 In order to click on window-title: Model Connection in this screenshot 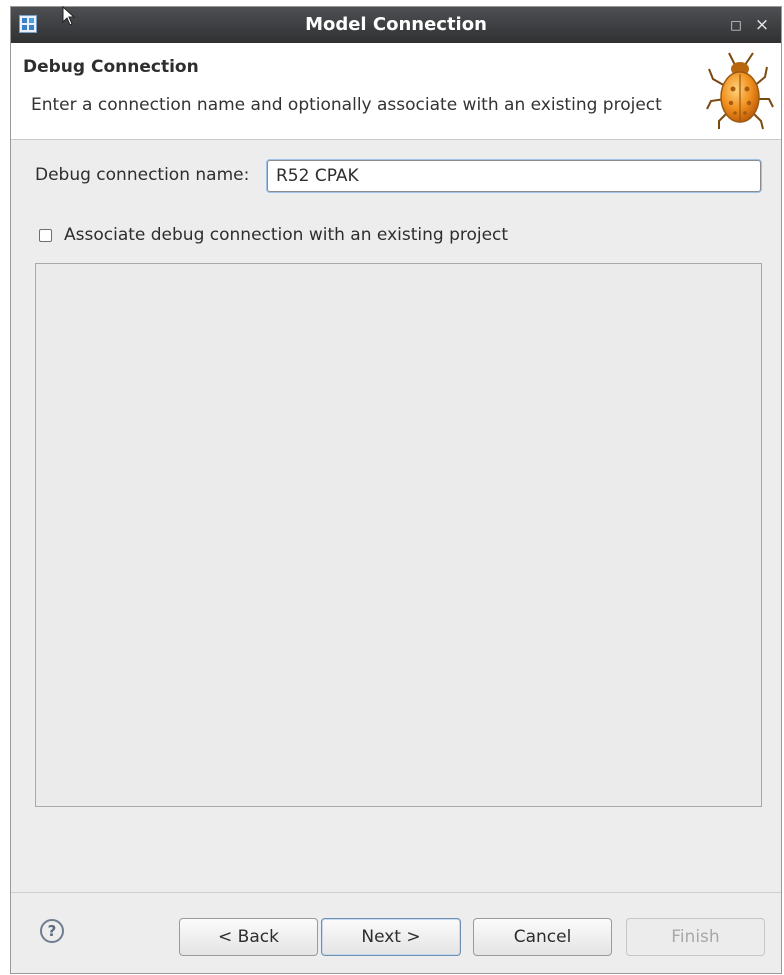, I will do `click(396, 24)`.